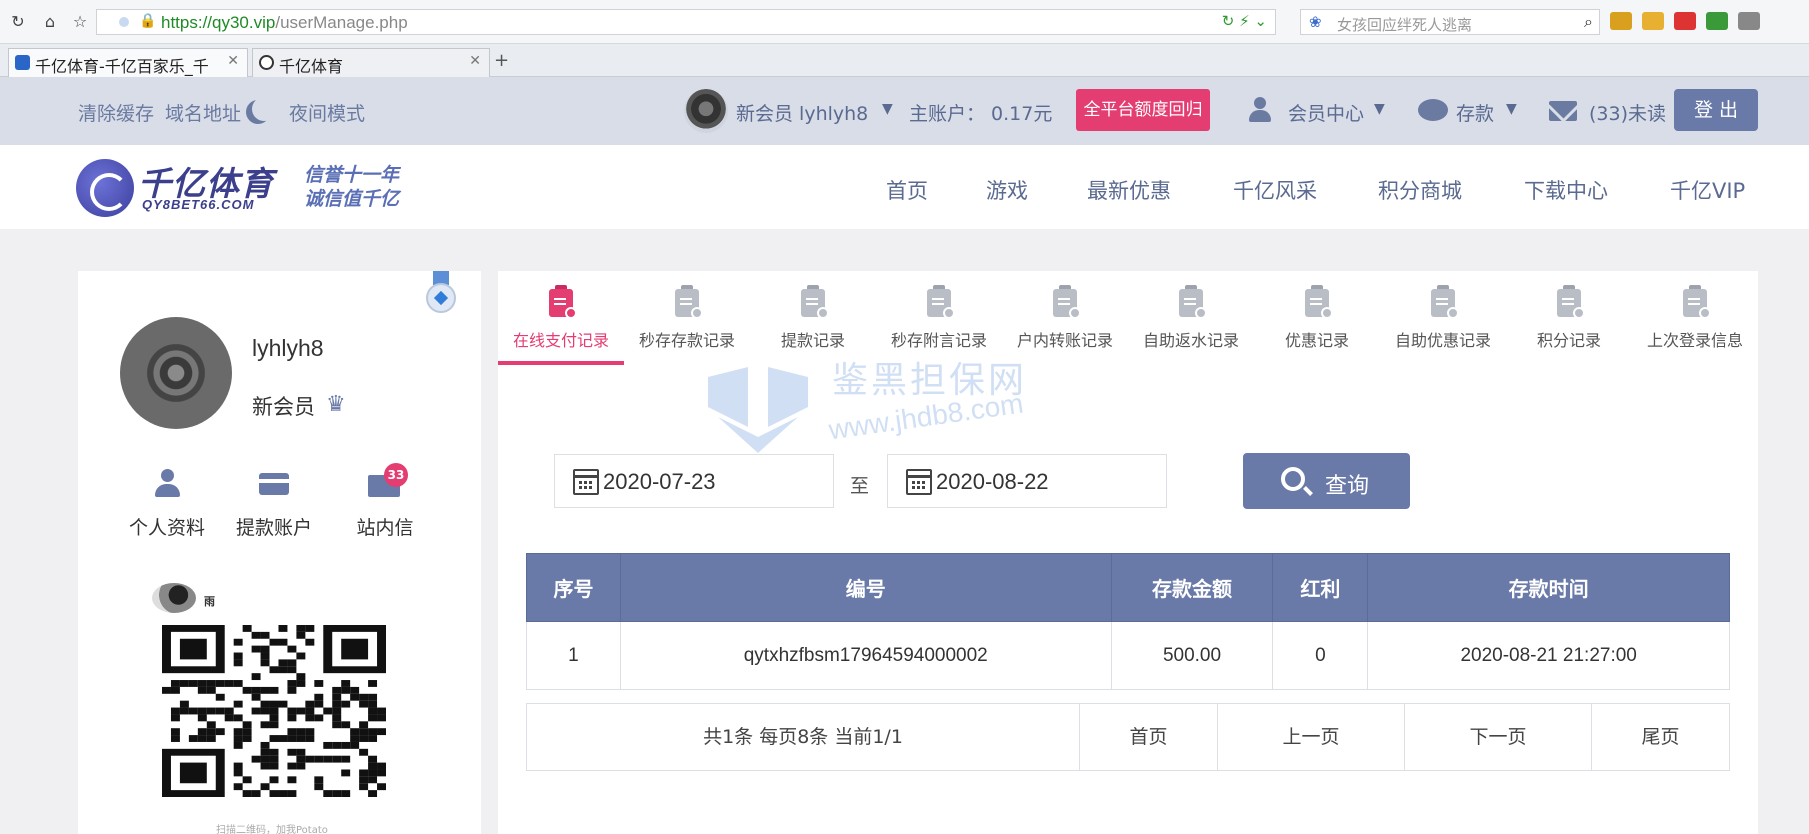 The image size is (1809, 834). What do you see at coordinates (1143, 110) in the screenshot?
I see `recall-all-button: 全平台额度回归` at bounding box center [1143, 110].